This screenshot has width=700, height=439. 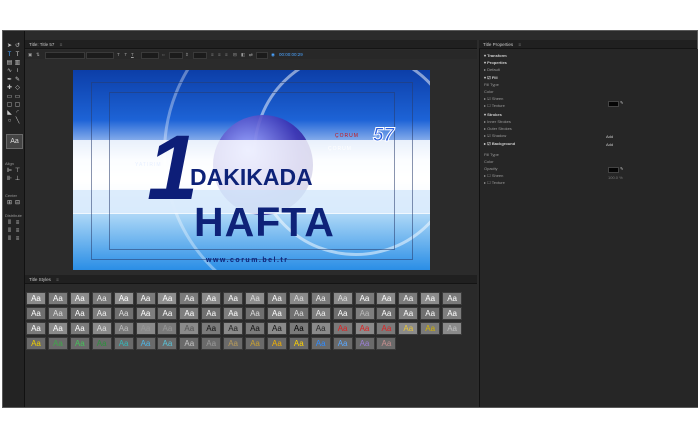 What do you see at coordinates (498, 128) in the screenshot?
I see `property-row: ▸ Outer Strokes` at bounding box center [498, 128].